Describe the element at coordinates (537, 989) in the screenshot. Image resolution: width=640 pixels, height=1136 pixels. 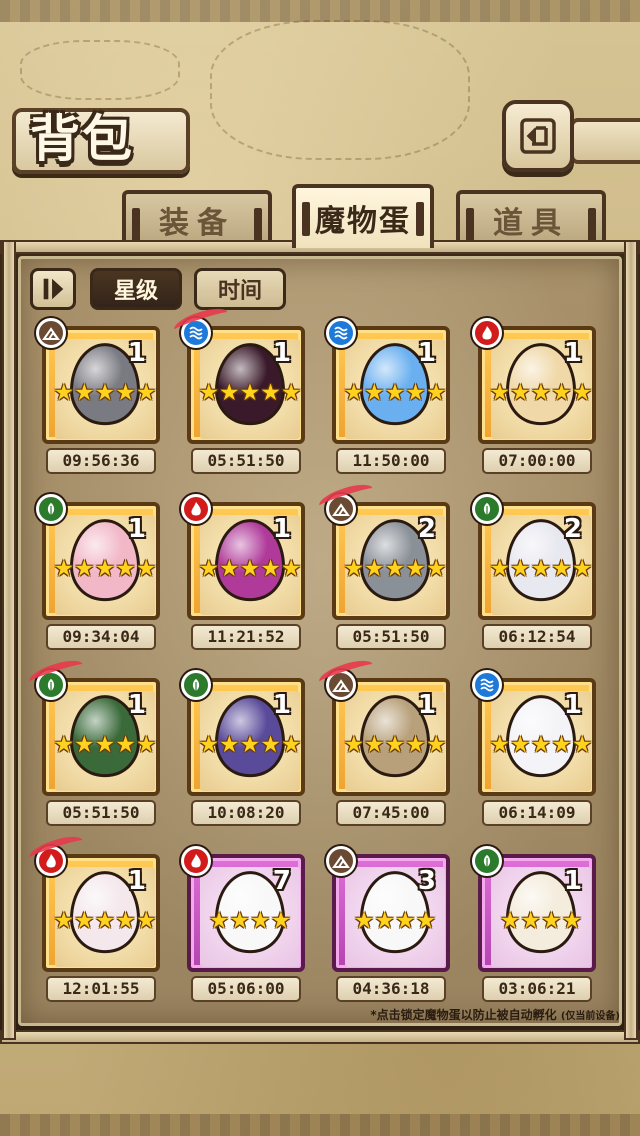
I see `egg-timer: 03:06:21` at that location.